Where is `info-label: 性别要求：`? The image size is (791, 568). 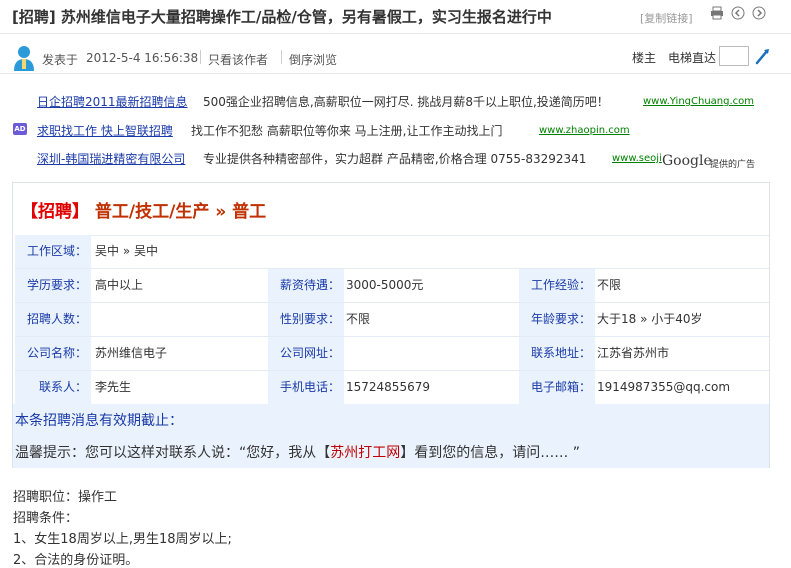 info-label: 性别要求： is located at coordinates (306, 319).